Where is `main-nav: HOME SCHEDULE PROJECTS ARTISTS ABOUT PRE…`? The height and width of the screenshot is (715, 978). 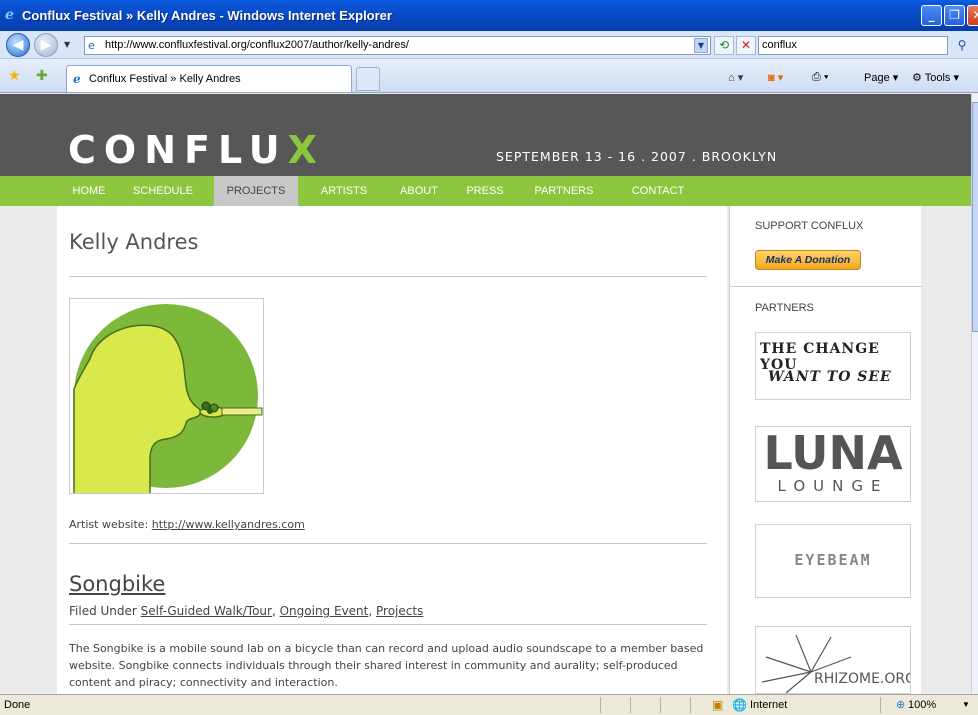 main-nav: HOME SCHEDULE PROJECTS ARTISTS ABOUT PRE… is located at coordinates (485, 191).